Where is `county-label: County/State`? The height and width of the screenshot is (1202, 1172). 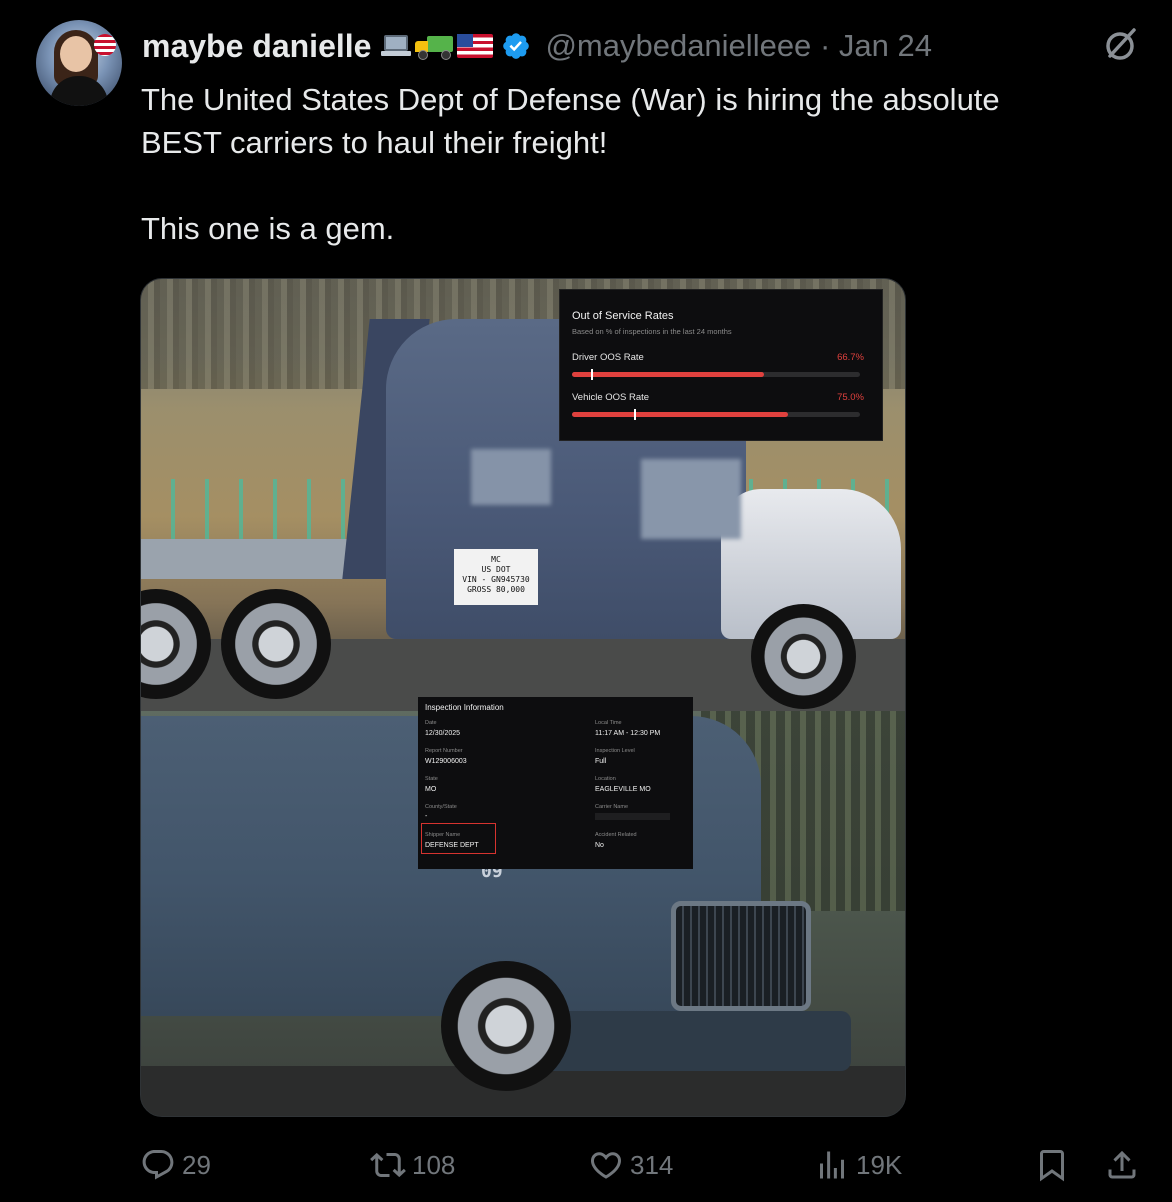 county-label: County/State is located at coordinates (441, 807).